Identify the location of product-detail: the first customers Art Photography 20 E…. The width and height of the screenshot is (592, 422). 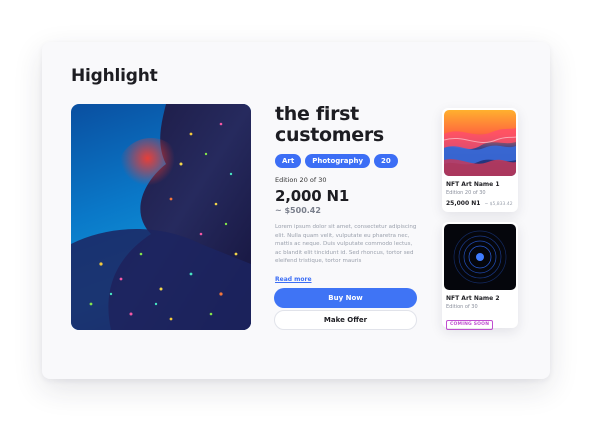
(347, 194).